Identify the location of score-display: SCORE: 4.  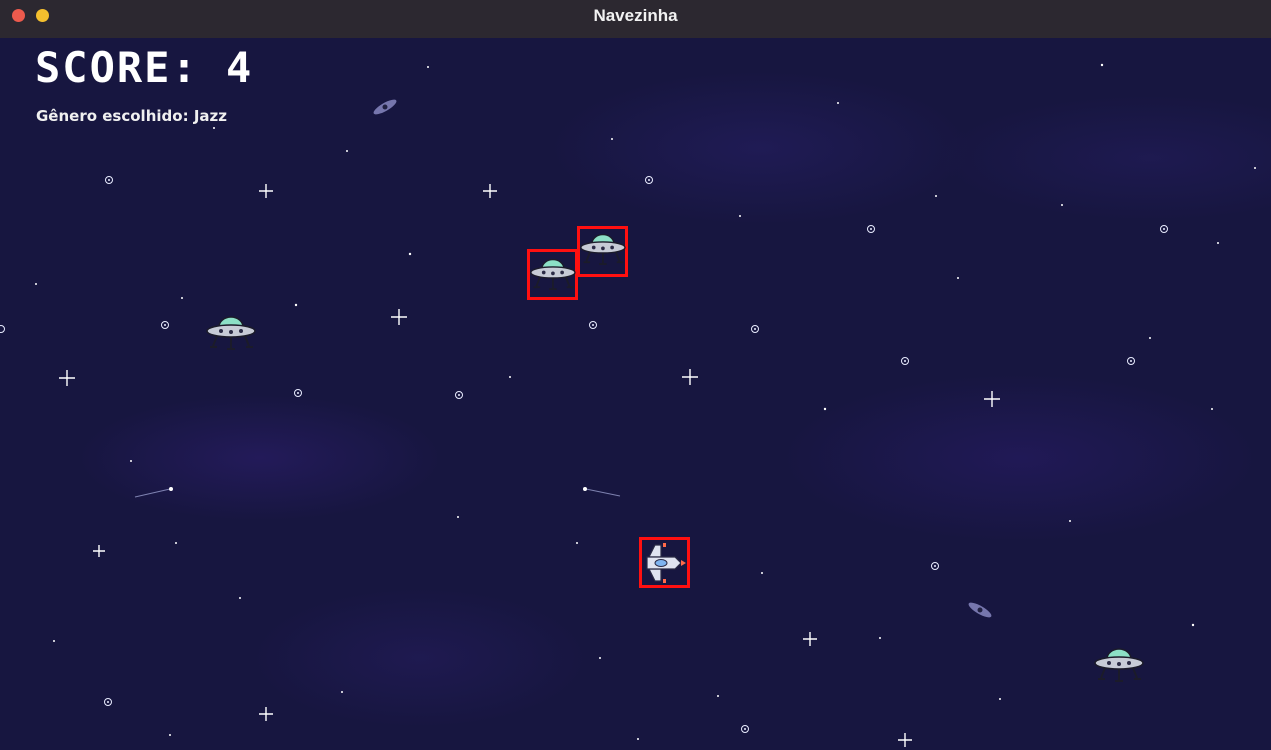
(144, 68).